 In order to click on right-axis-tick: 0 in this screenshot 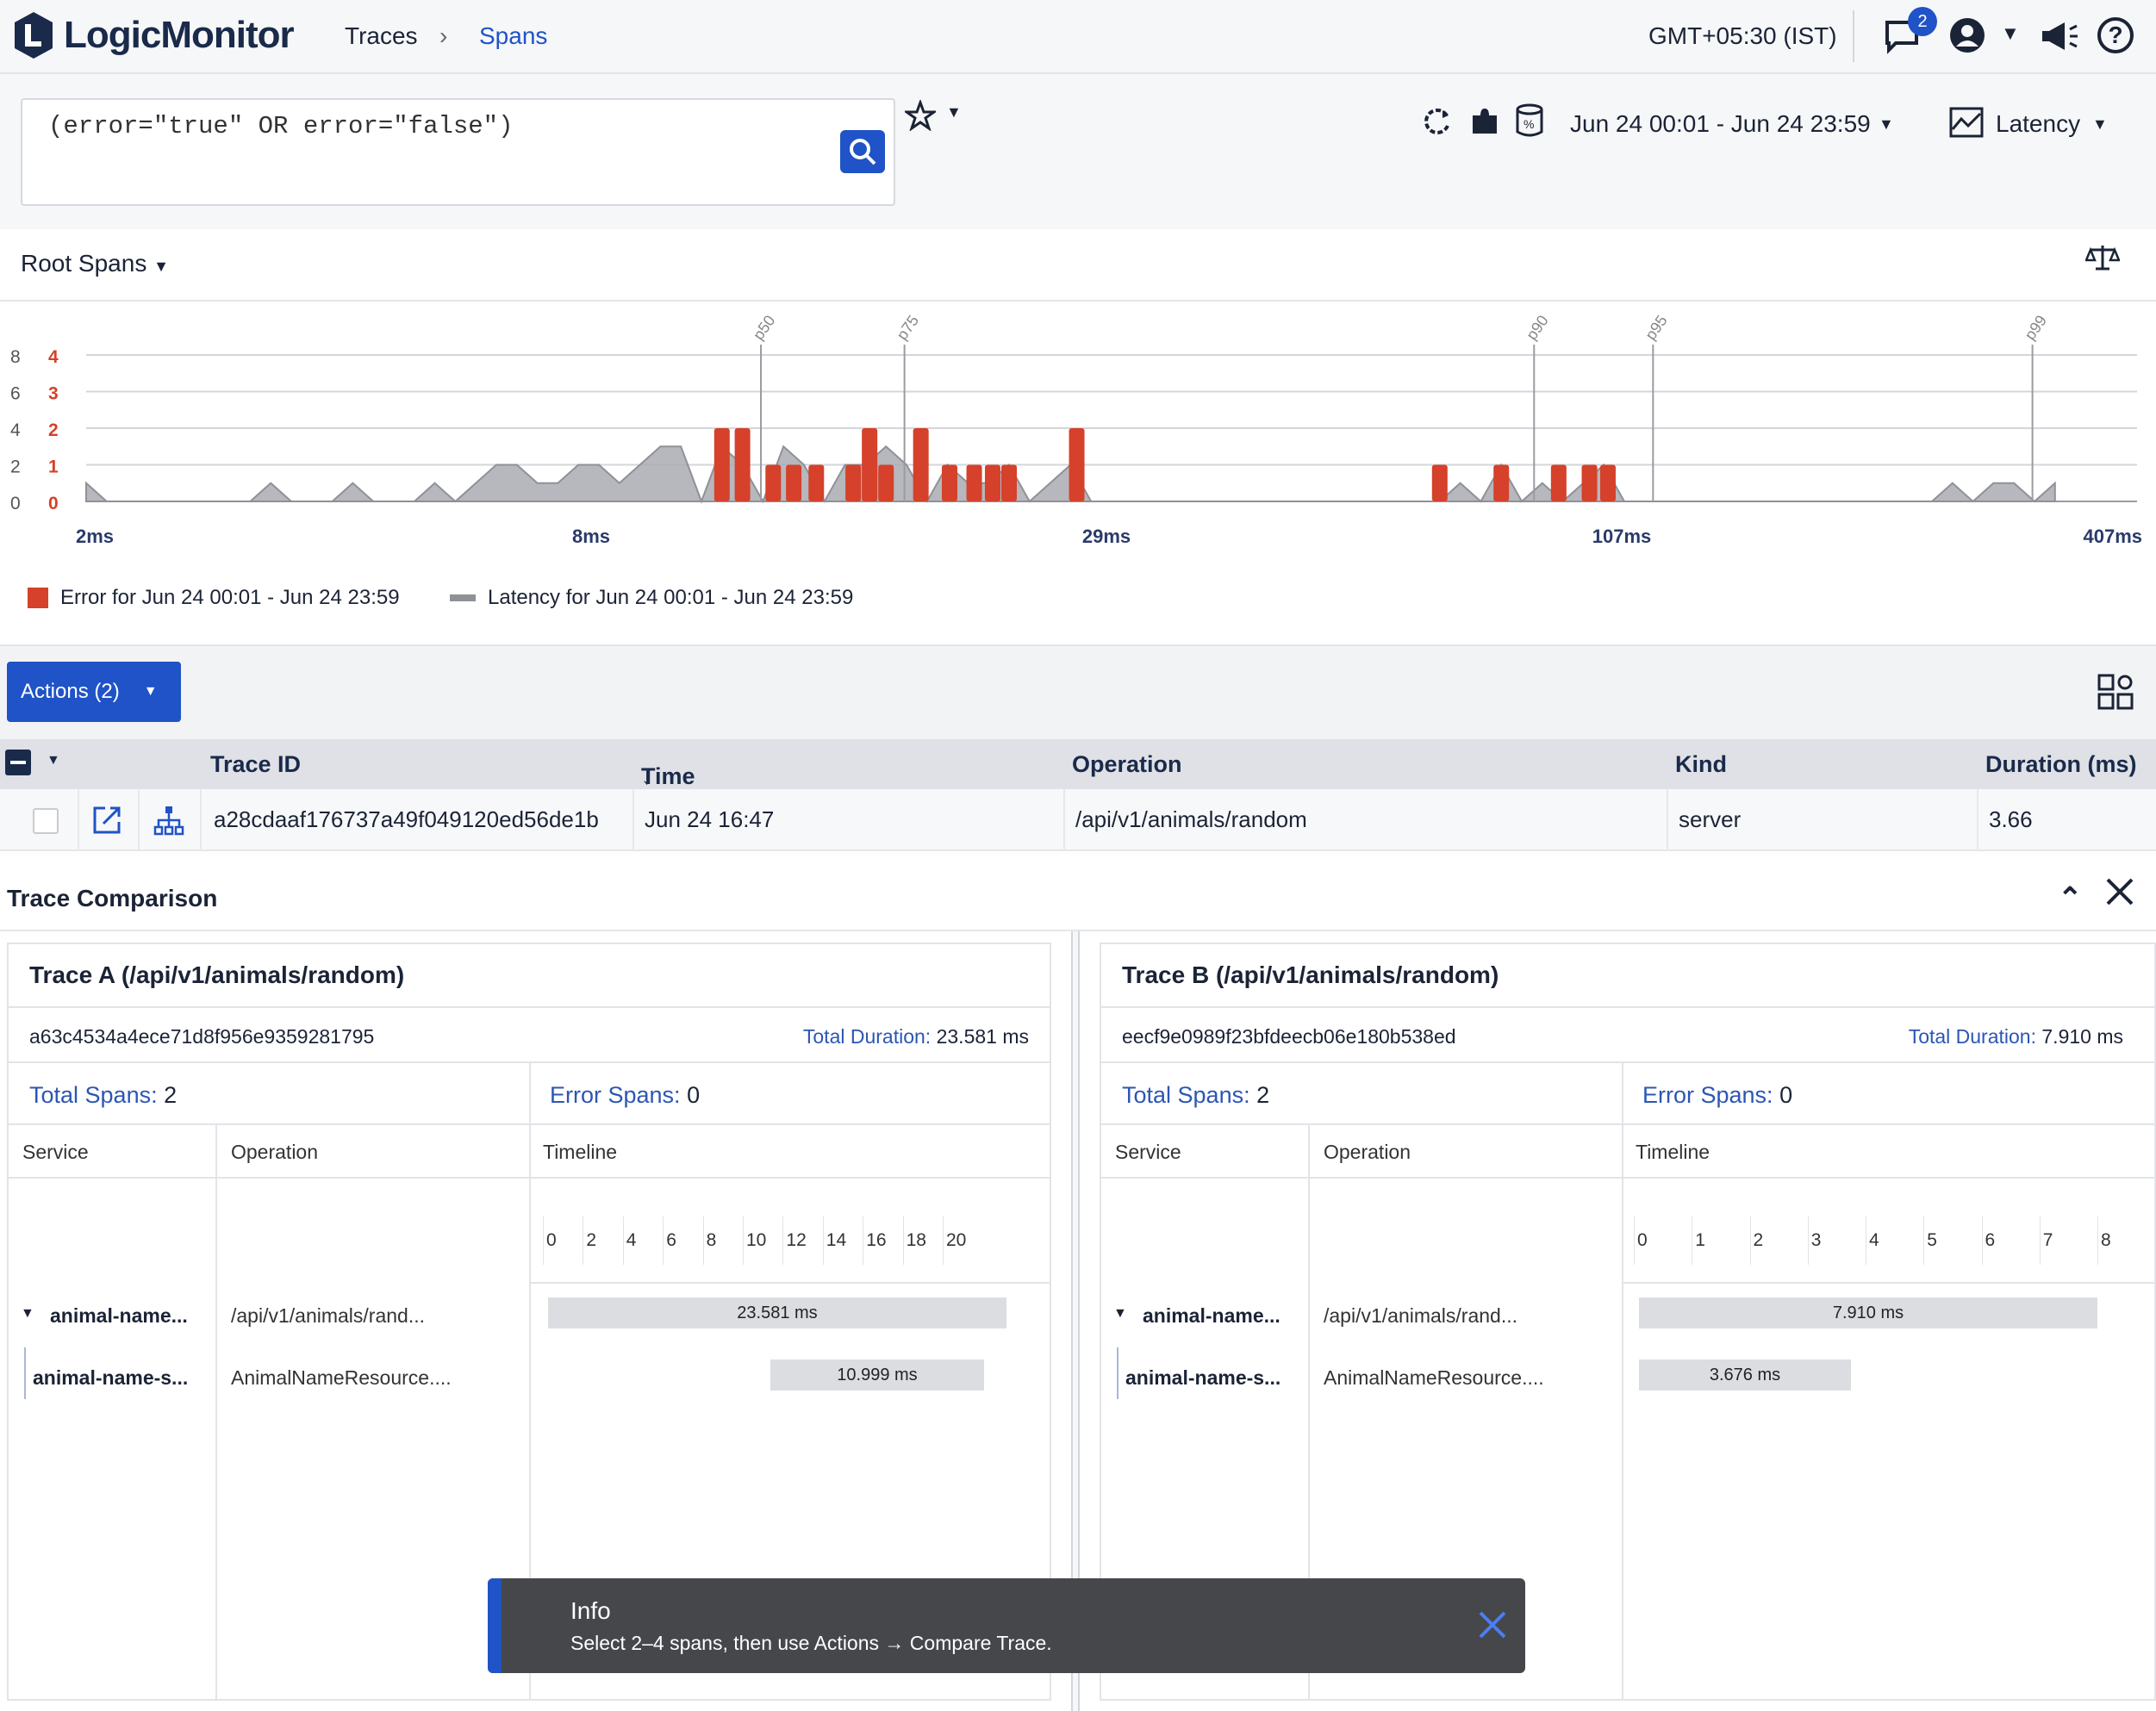, I will do `click(53, 503)`.